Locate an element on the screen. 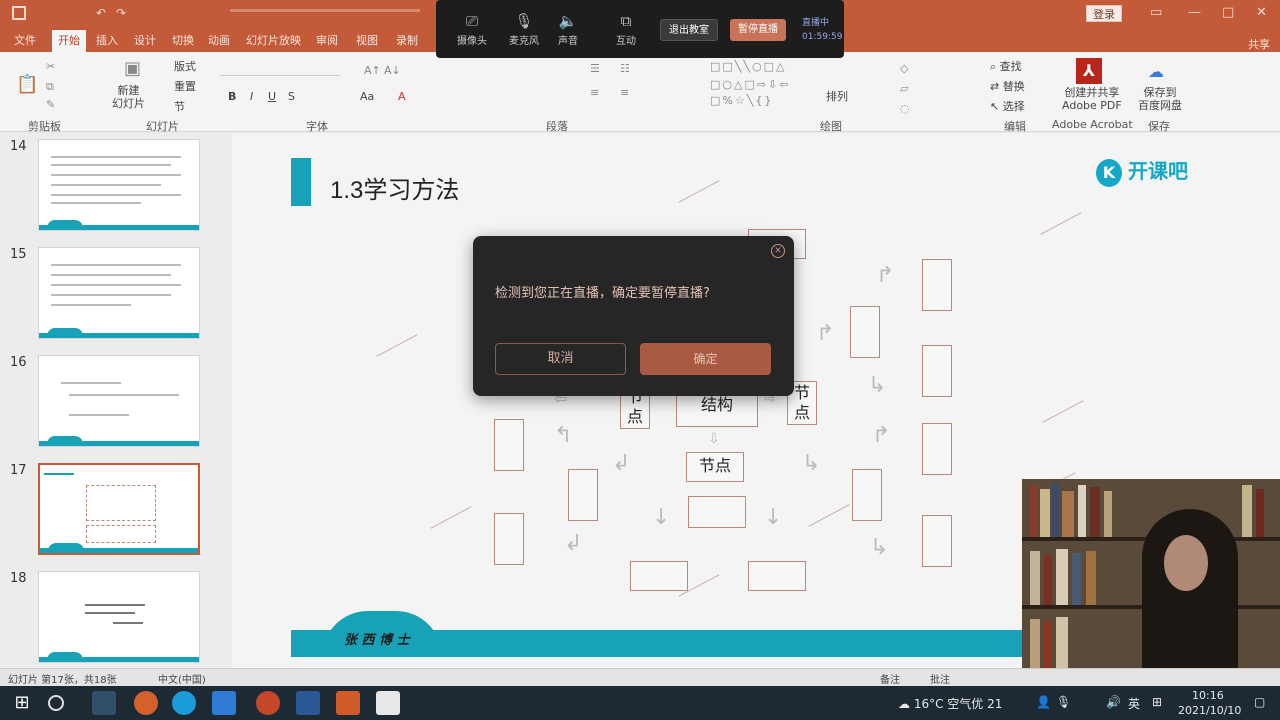 This screenshot has width=1280, height=720. camera-label: 摄像头 is located at coordinates (472, 41).